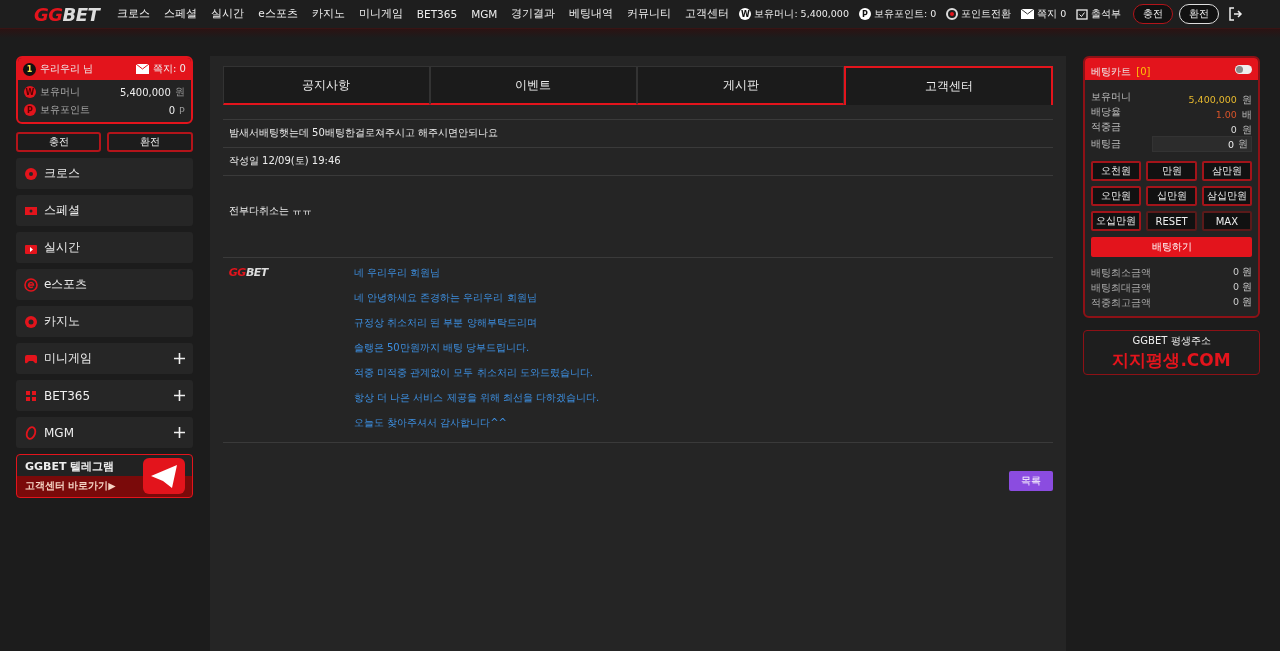 The width and height of the screenshot is (1280, 651). What do you see at coordinates (104, 321) in the screenshot?
I see `sidebar-item: 카지노` at bounding box center [104, 321].